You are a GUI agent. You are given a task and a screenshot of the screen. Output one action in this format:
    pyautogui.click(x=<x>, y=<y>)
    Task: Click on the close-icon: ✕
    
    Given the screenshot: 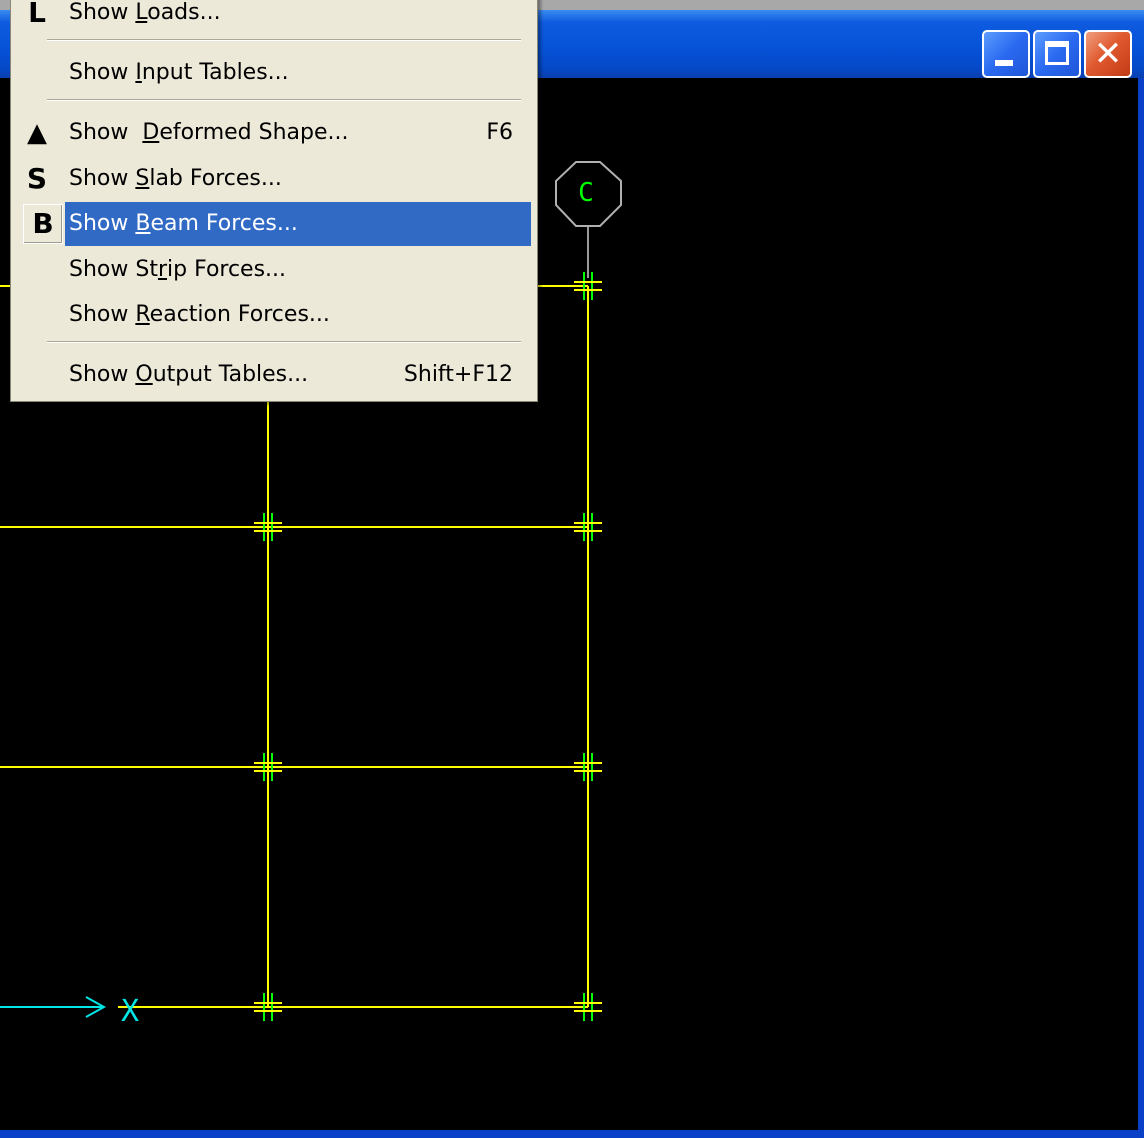 What is the action you would take?
    pyautogui.click(x=1108, y=54)
    